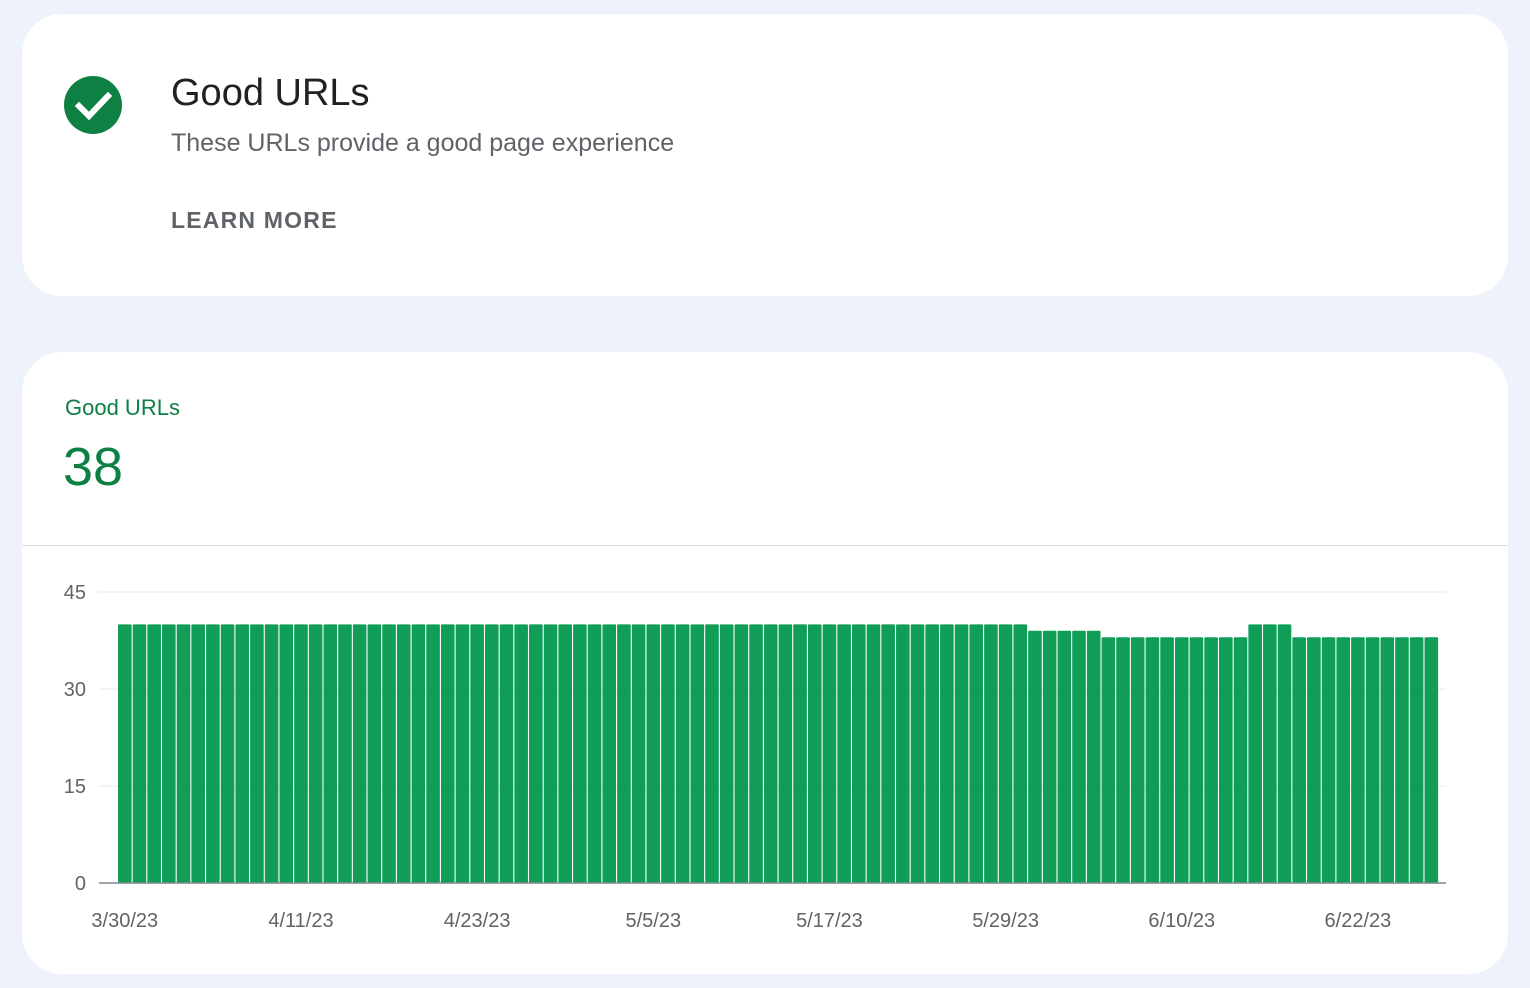 The height and width of the screenshot is (988, 1530). What do you see at coordinates (1181, 921) in the screenshot?
I see `x-tick-label: 6/10/23` at bounding box center [1181, 921].